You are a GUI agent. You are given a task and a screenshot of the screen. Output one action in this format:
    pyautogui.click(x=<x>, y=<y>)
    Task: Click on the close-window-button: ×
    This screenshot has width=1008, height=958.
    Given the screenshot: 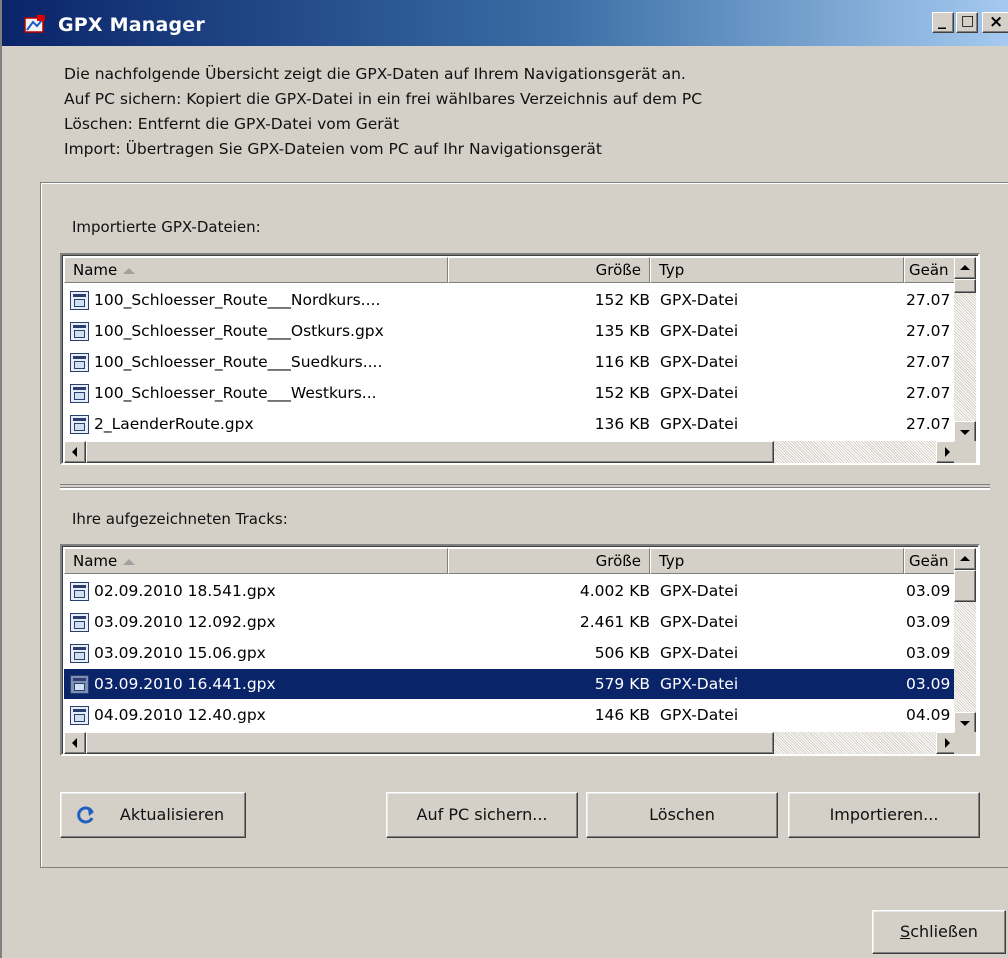 What is the action you would take?
    pyautogui.click(x=995, y=22)
    